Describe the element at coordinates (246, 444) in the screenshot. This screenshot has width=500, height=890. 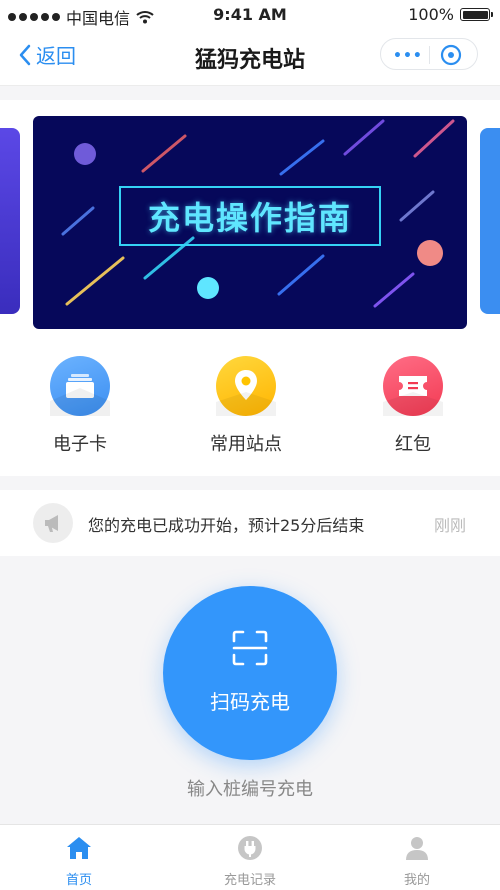
I see `quick-menu-label: 常用站点` at that location.